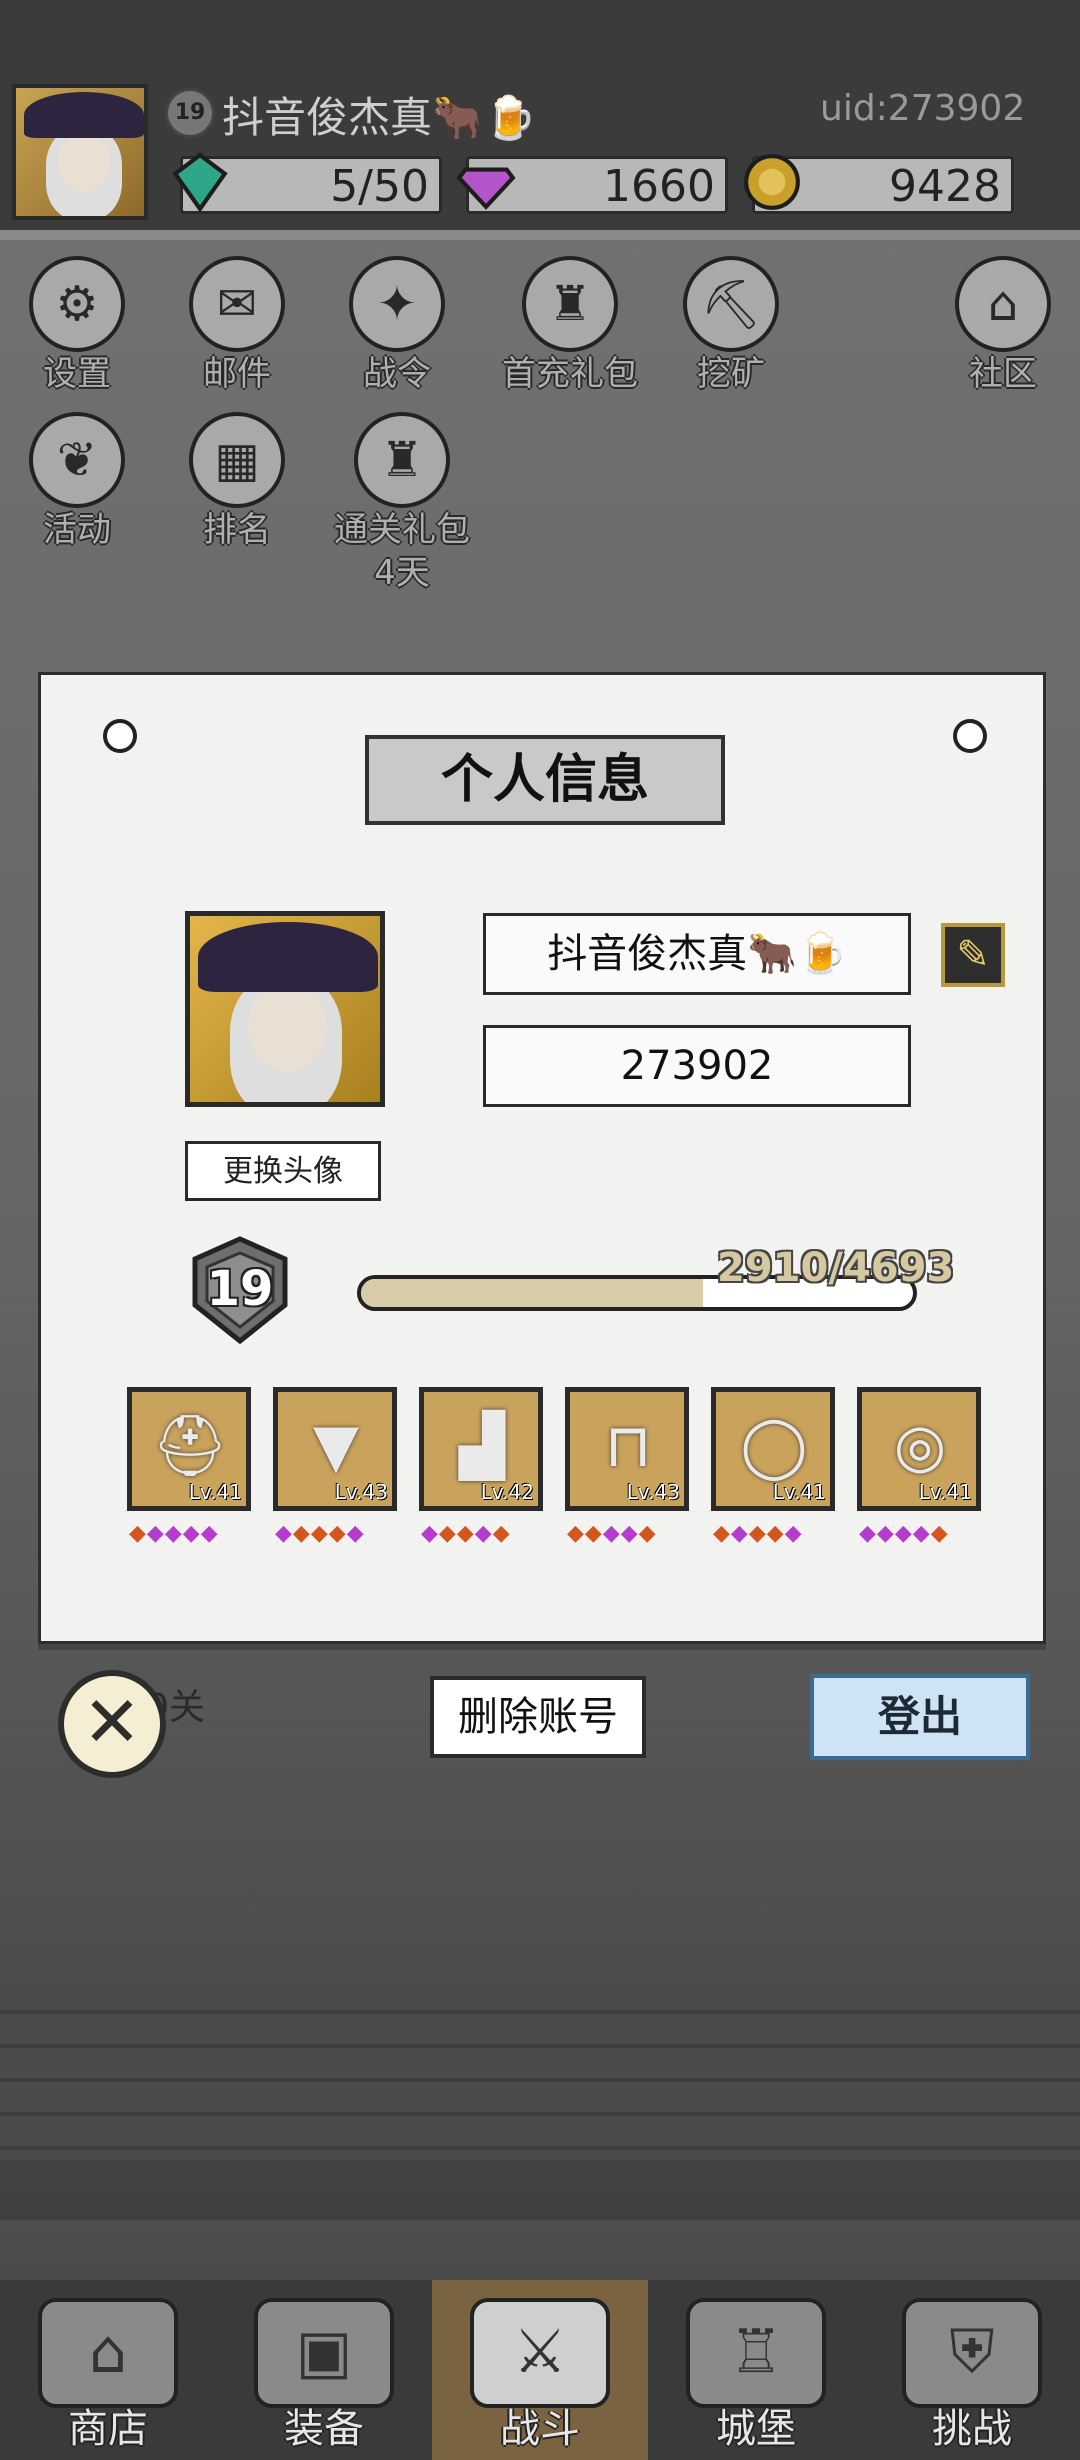 This screenshot has width=1080, height=2460. What do you see at coordinates (592, 185) in the screenshot?
I see `diamond-counter: 1660` at bounding box center [592, 185].